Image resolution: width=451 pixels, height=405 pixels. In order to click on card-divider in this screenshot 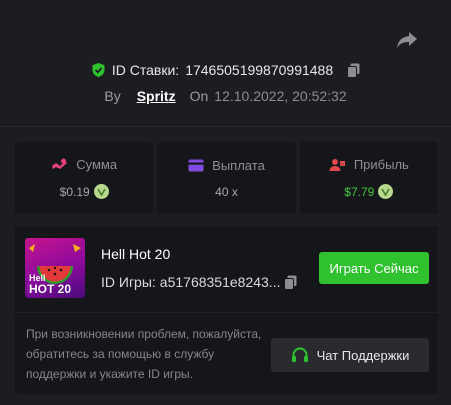, I will do `click(226, 312)`.